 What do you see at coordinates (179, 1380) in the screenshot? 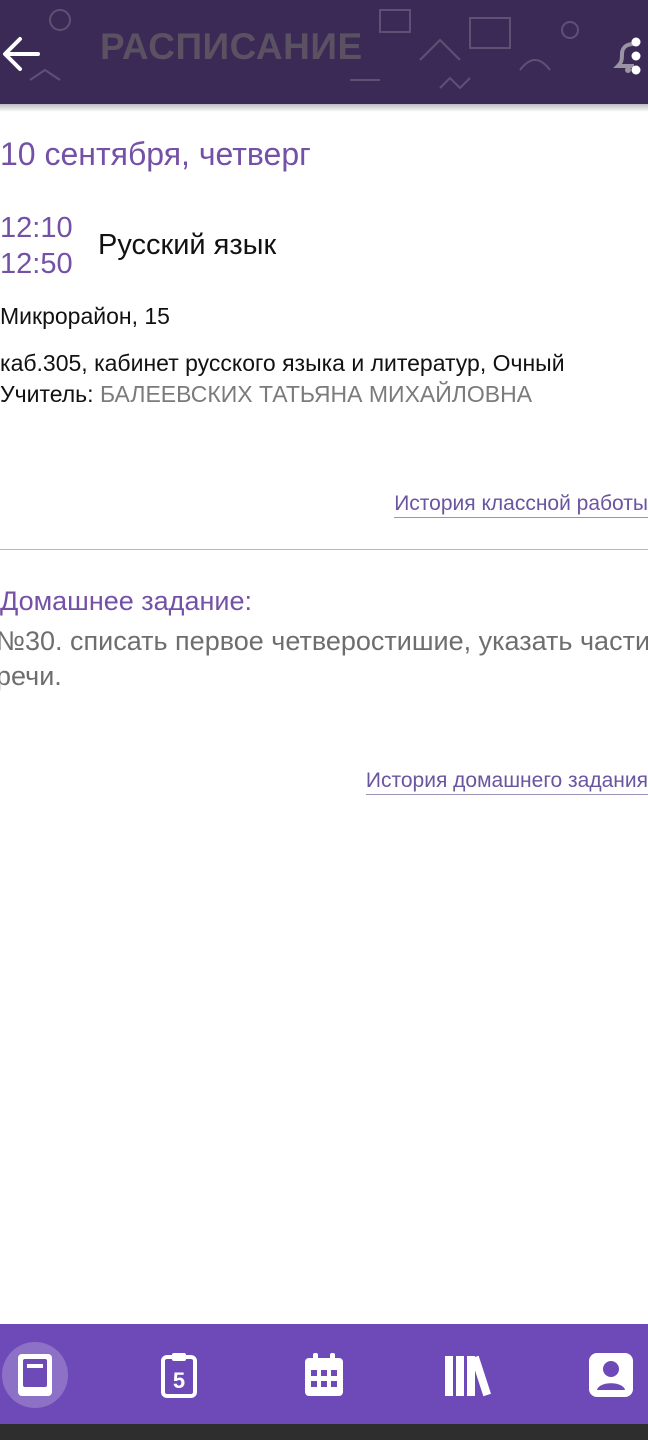
I see `svg-text: 5` at bounding box center [179, 1380].